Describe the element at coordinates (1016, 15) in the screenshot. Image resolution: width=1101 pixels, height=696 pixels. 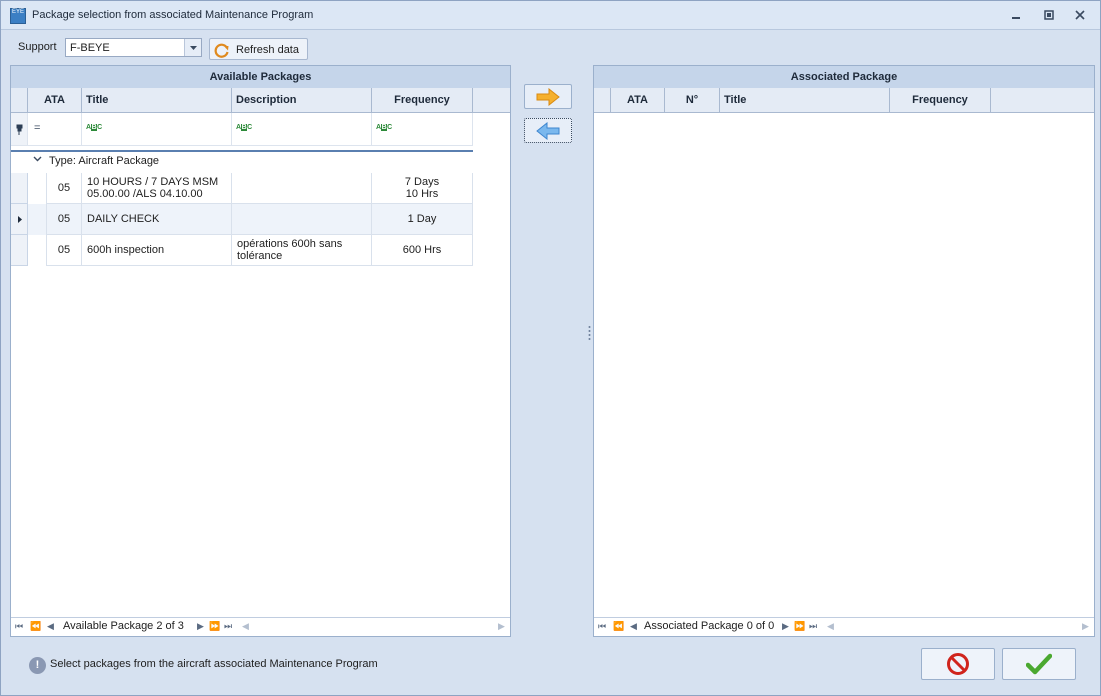
I see `minimize-button` at that location.